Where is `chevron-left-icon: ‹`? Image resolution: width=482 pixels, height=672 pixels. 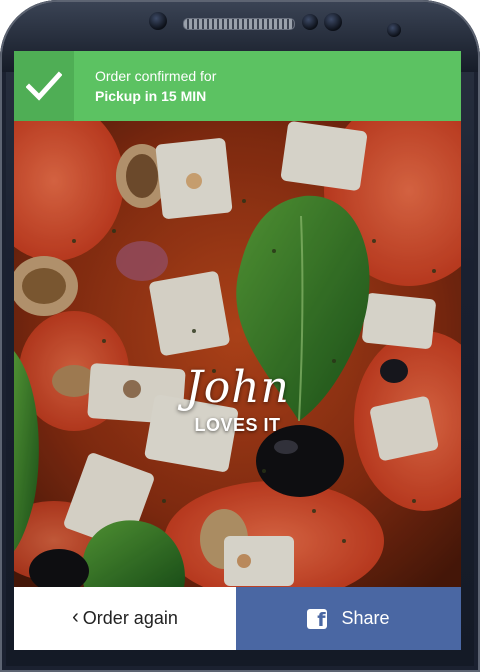
chevron-left-icon: ‹ is located at coordinates (75, 617).